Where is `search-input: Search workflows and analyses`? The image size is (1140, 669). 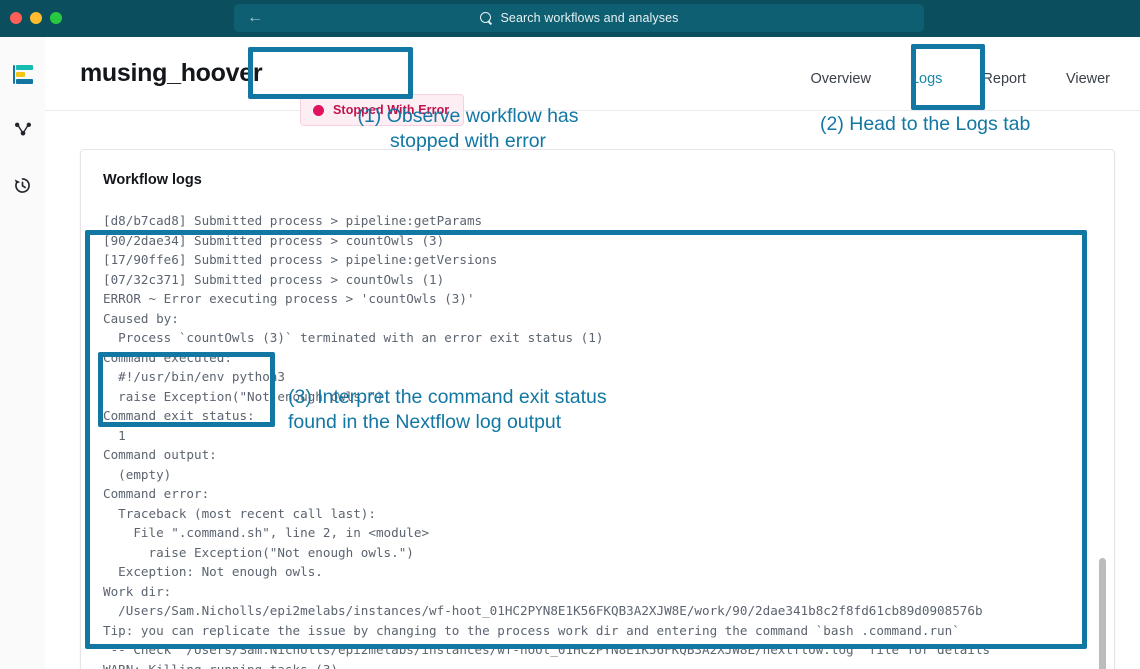 search-input: Search workflows and analyses is located at coordinates (579, 18).